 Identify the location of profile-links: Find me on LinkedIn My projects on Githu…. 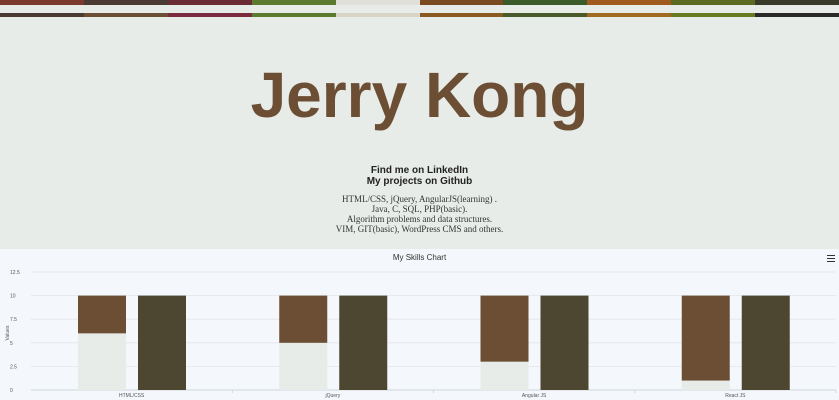
(419, 176).